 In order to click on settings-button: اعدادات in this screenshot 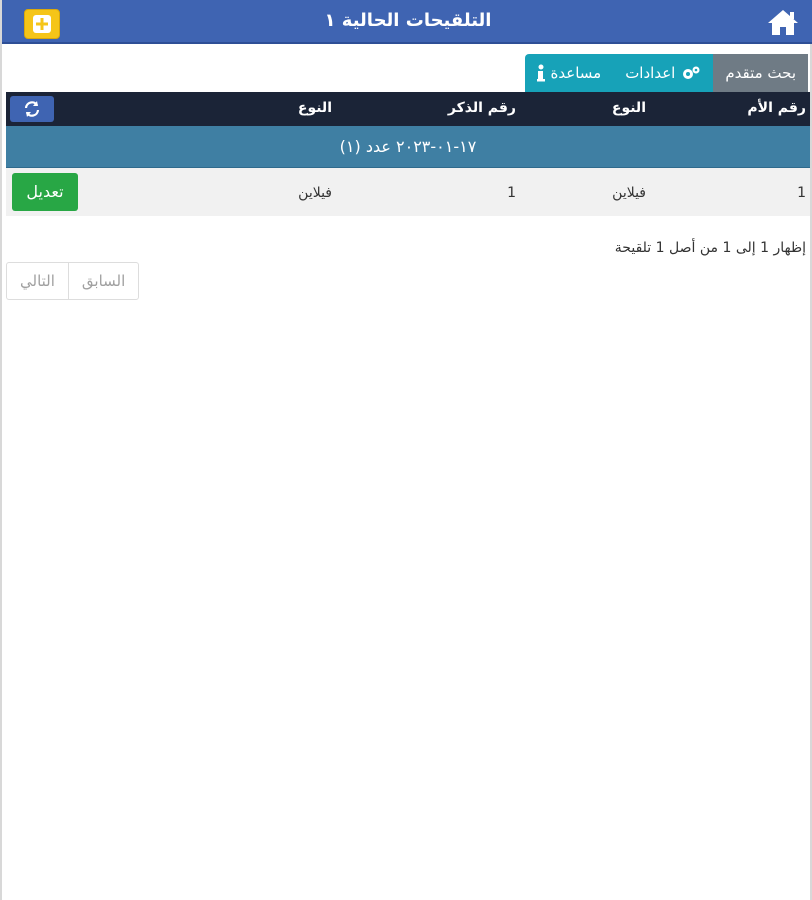, I will do `click(663, 73)`.